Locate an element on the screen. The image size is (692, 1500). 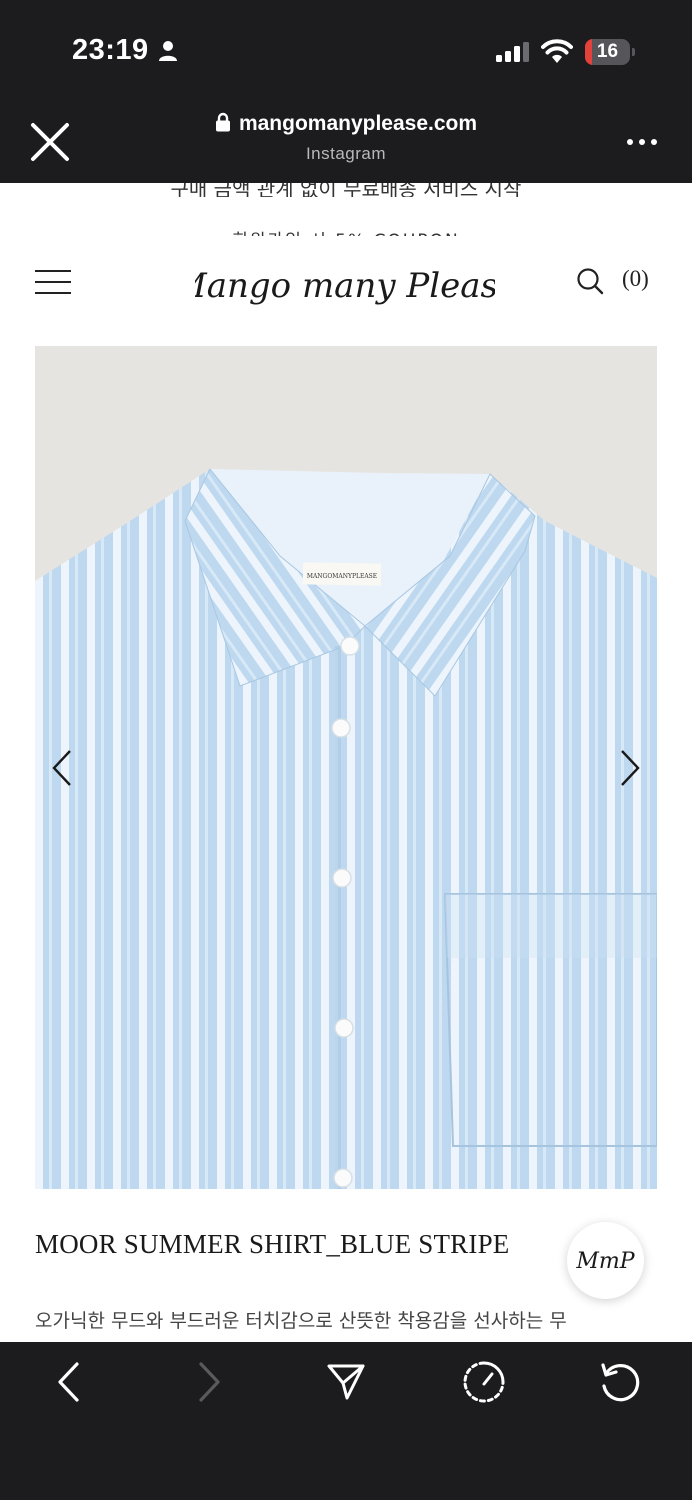
search-icon is located at coordinates (590, 281).